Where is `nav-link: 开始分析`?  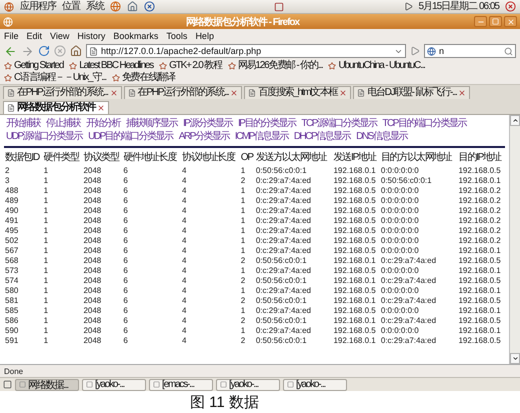
nav-link: 开始分析 is located at coordinates (103, 124).